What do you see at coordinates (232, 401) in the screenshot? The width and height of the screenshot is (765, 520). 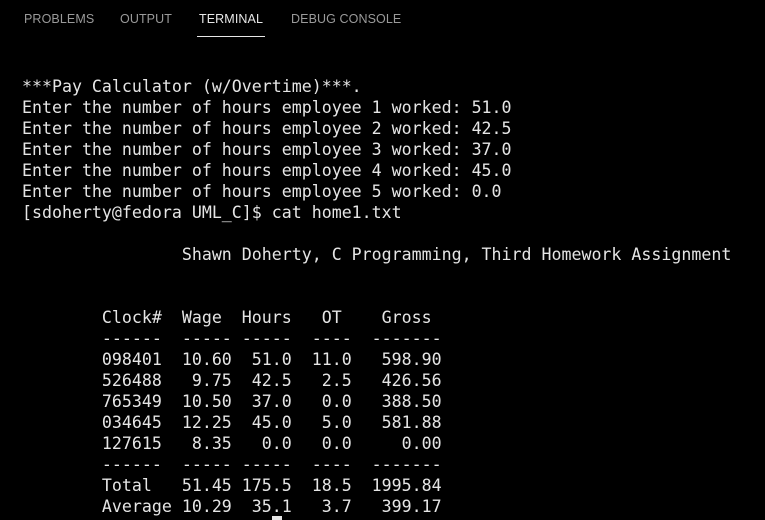 I see `terminal-line: 765349 10.50 37.0 0.0 388.50` at bounding box center [232, 401].